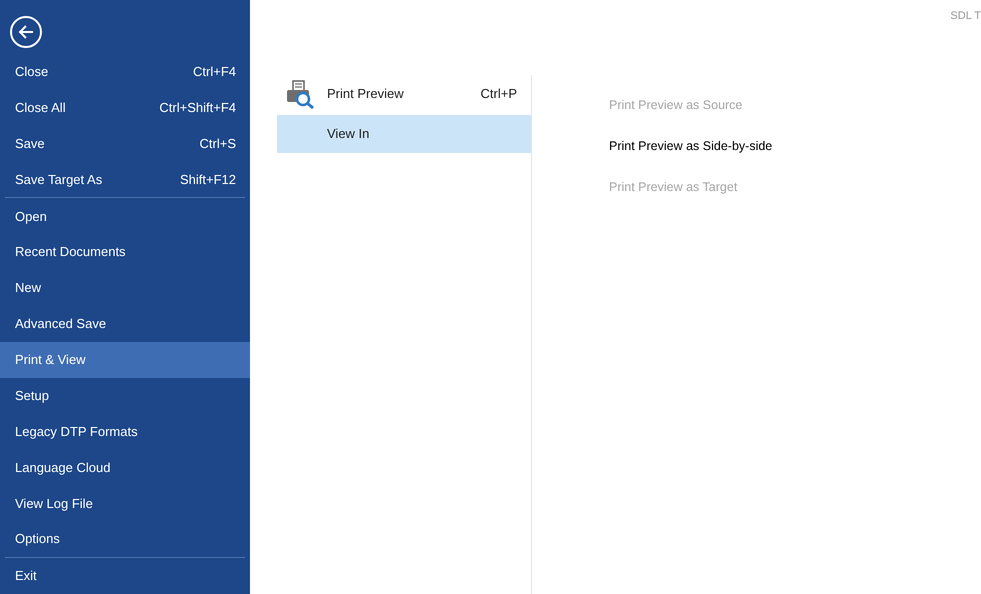 This screenshot has width=981, height=594. I want to click on menu-item-label: Open, so click(31, 217).